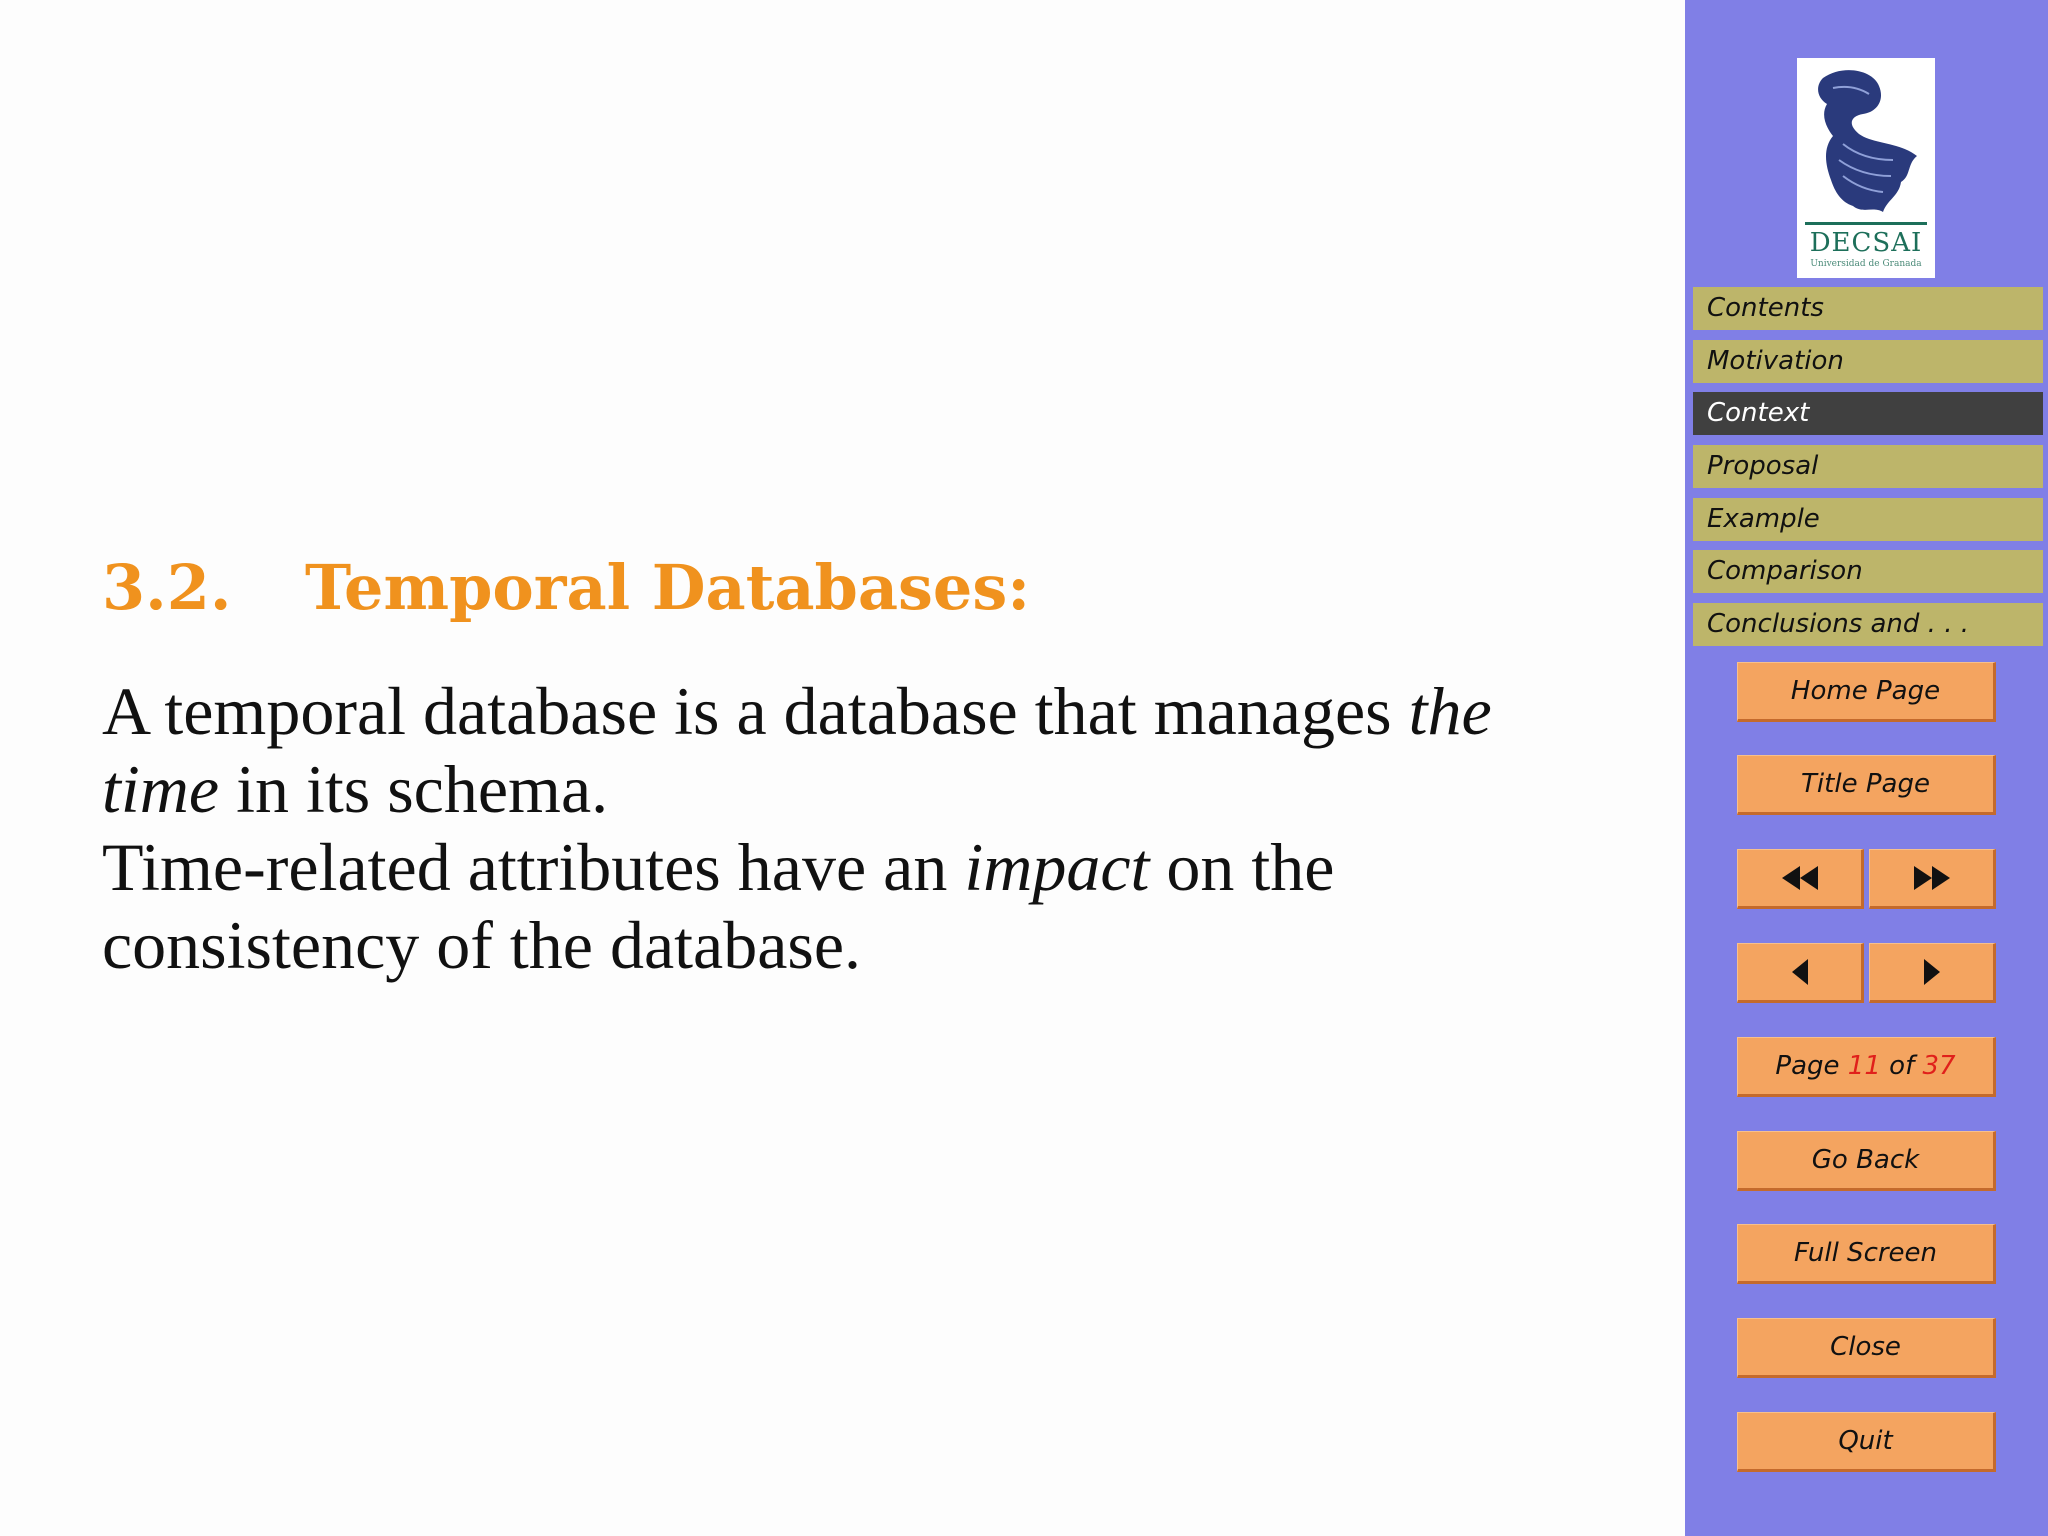 This screenshot has height=1536, width=2048. What do you see at coordinates (1866, 1254) in the screenshot?
I see `full-screen-button: Full Screen` at bounding box center [1866, 1254].